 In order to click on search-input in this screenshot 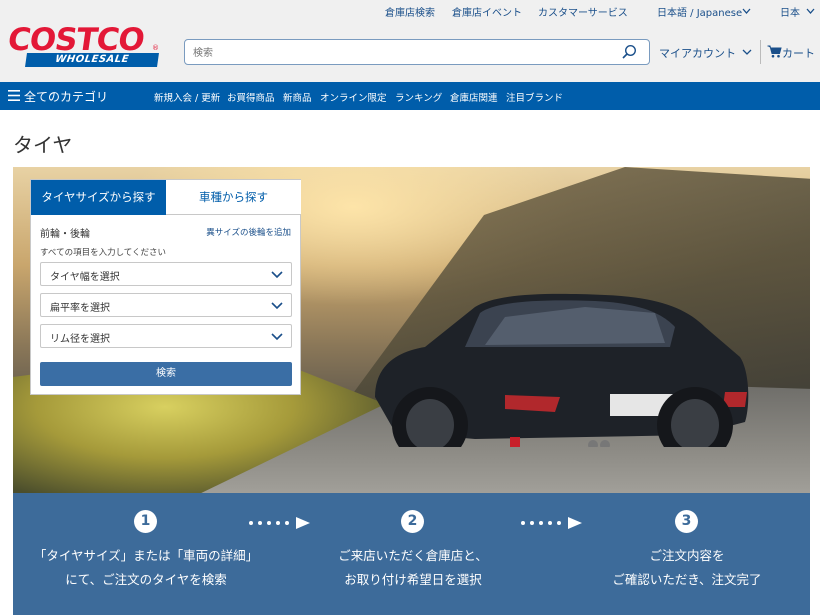, I will do `click(403, 53)`.